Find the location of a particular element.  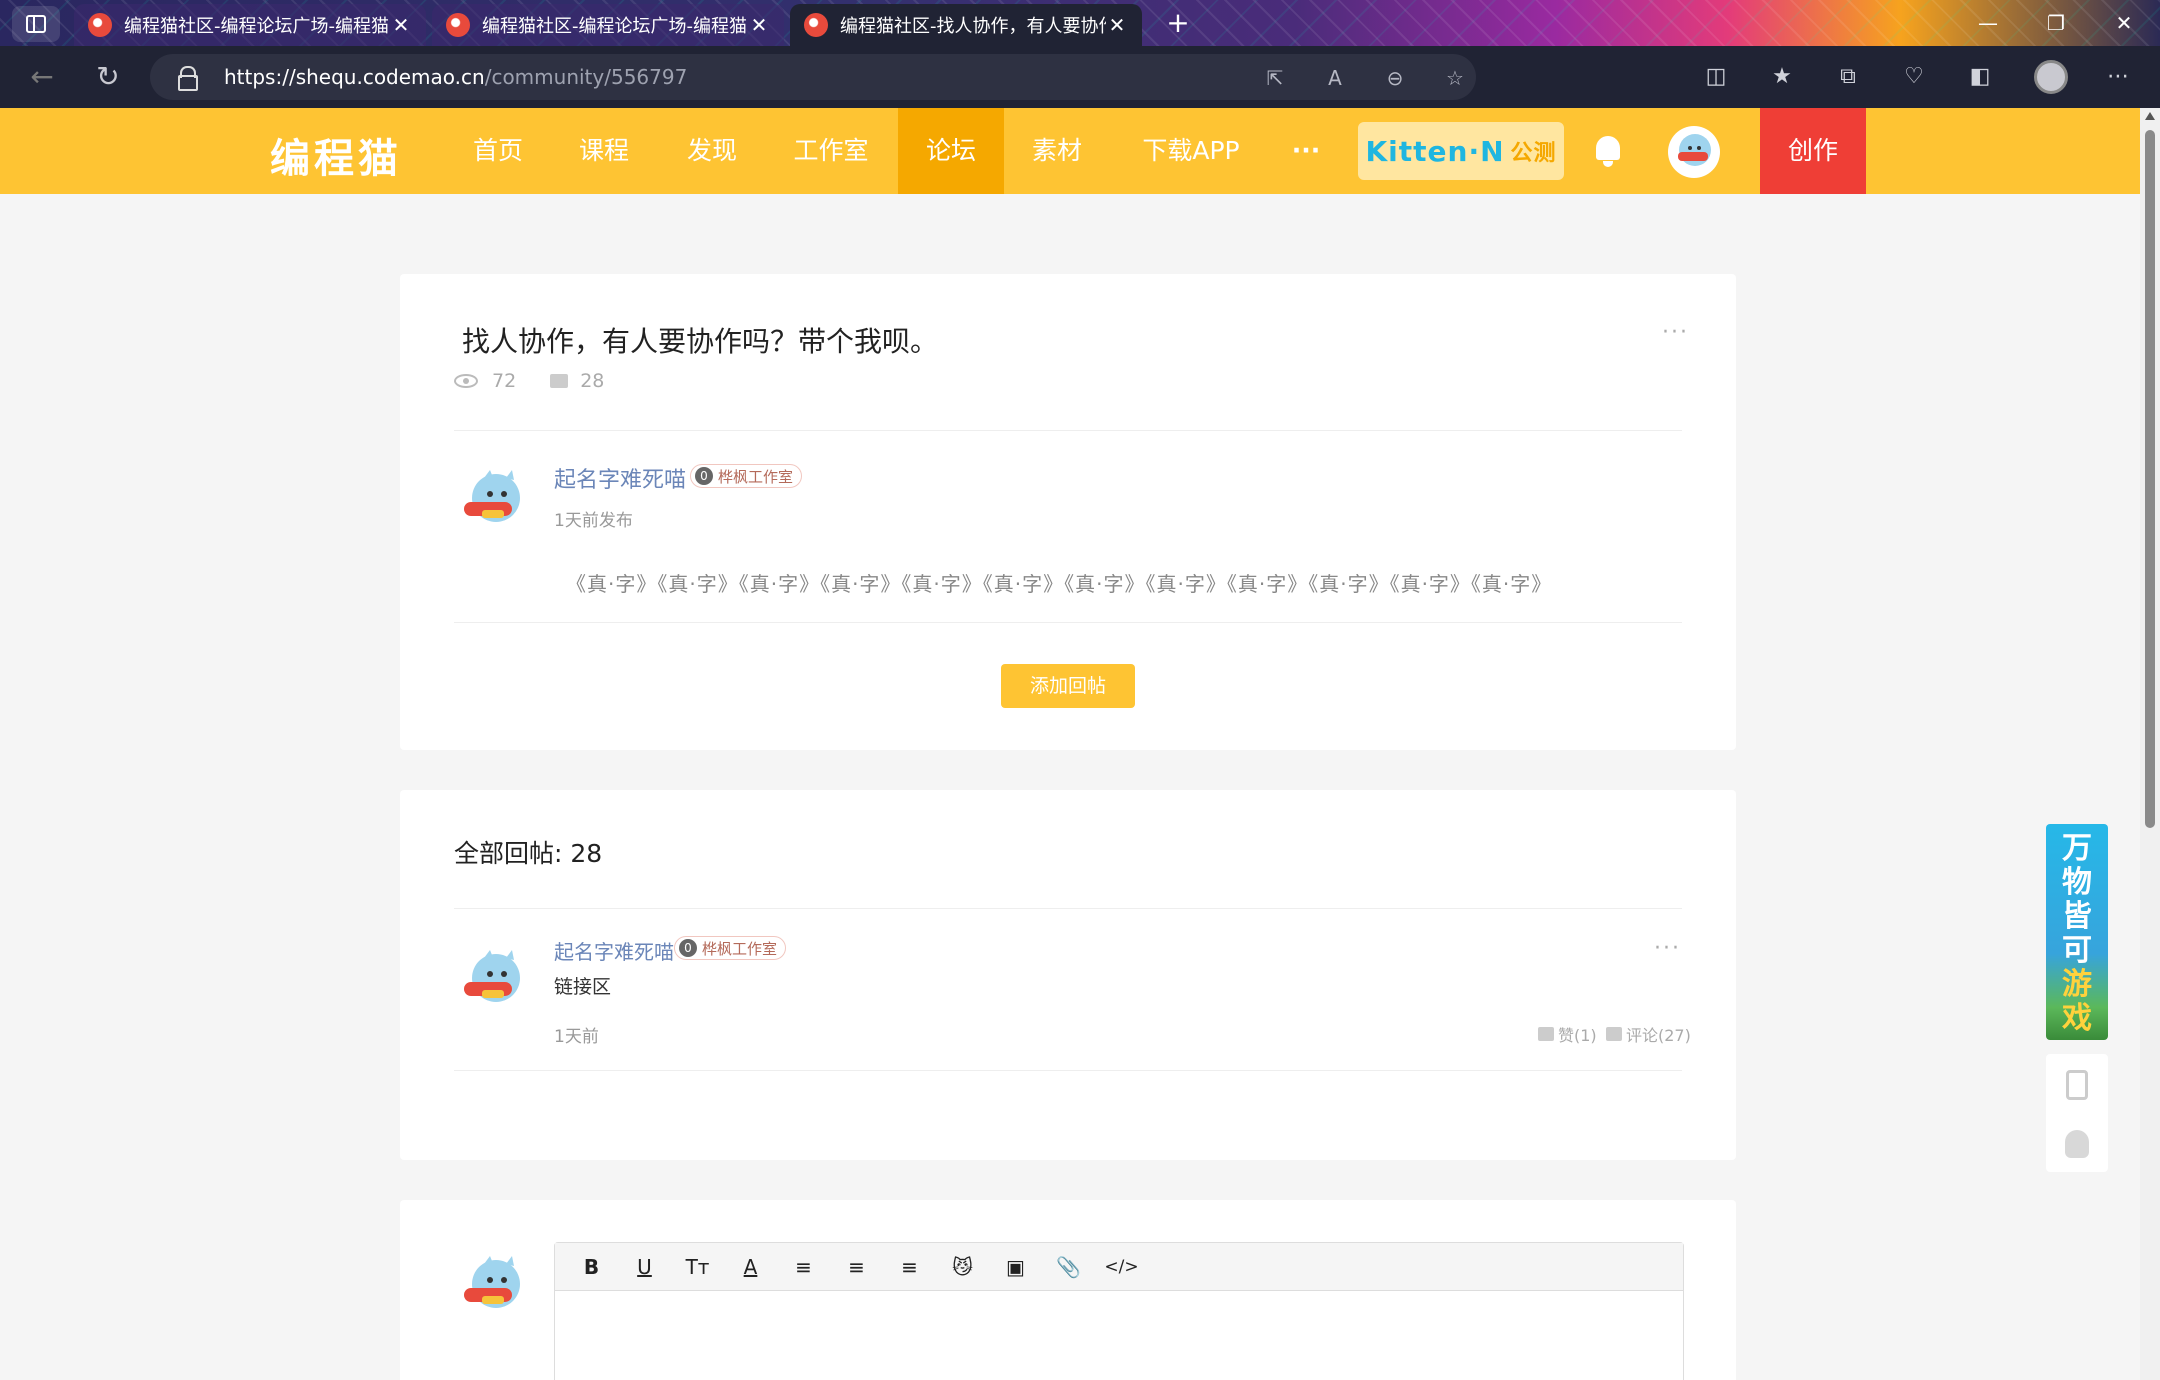

insert-image-button: ▣ is located at coordinates (1015, 1267).